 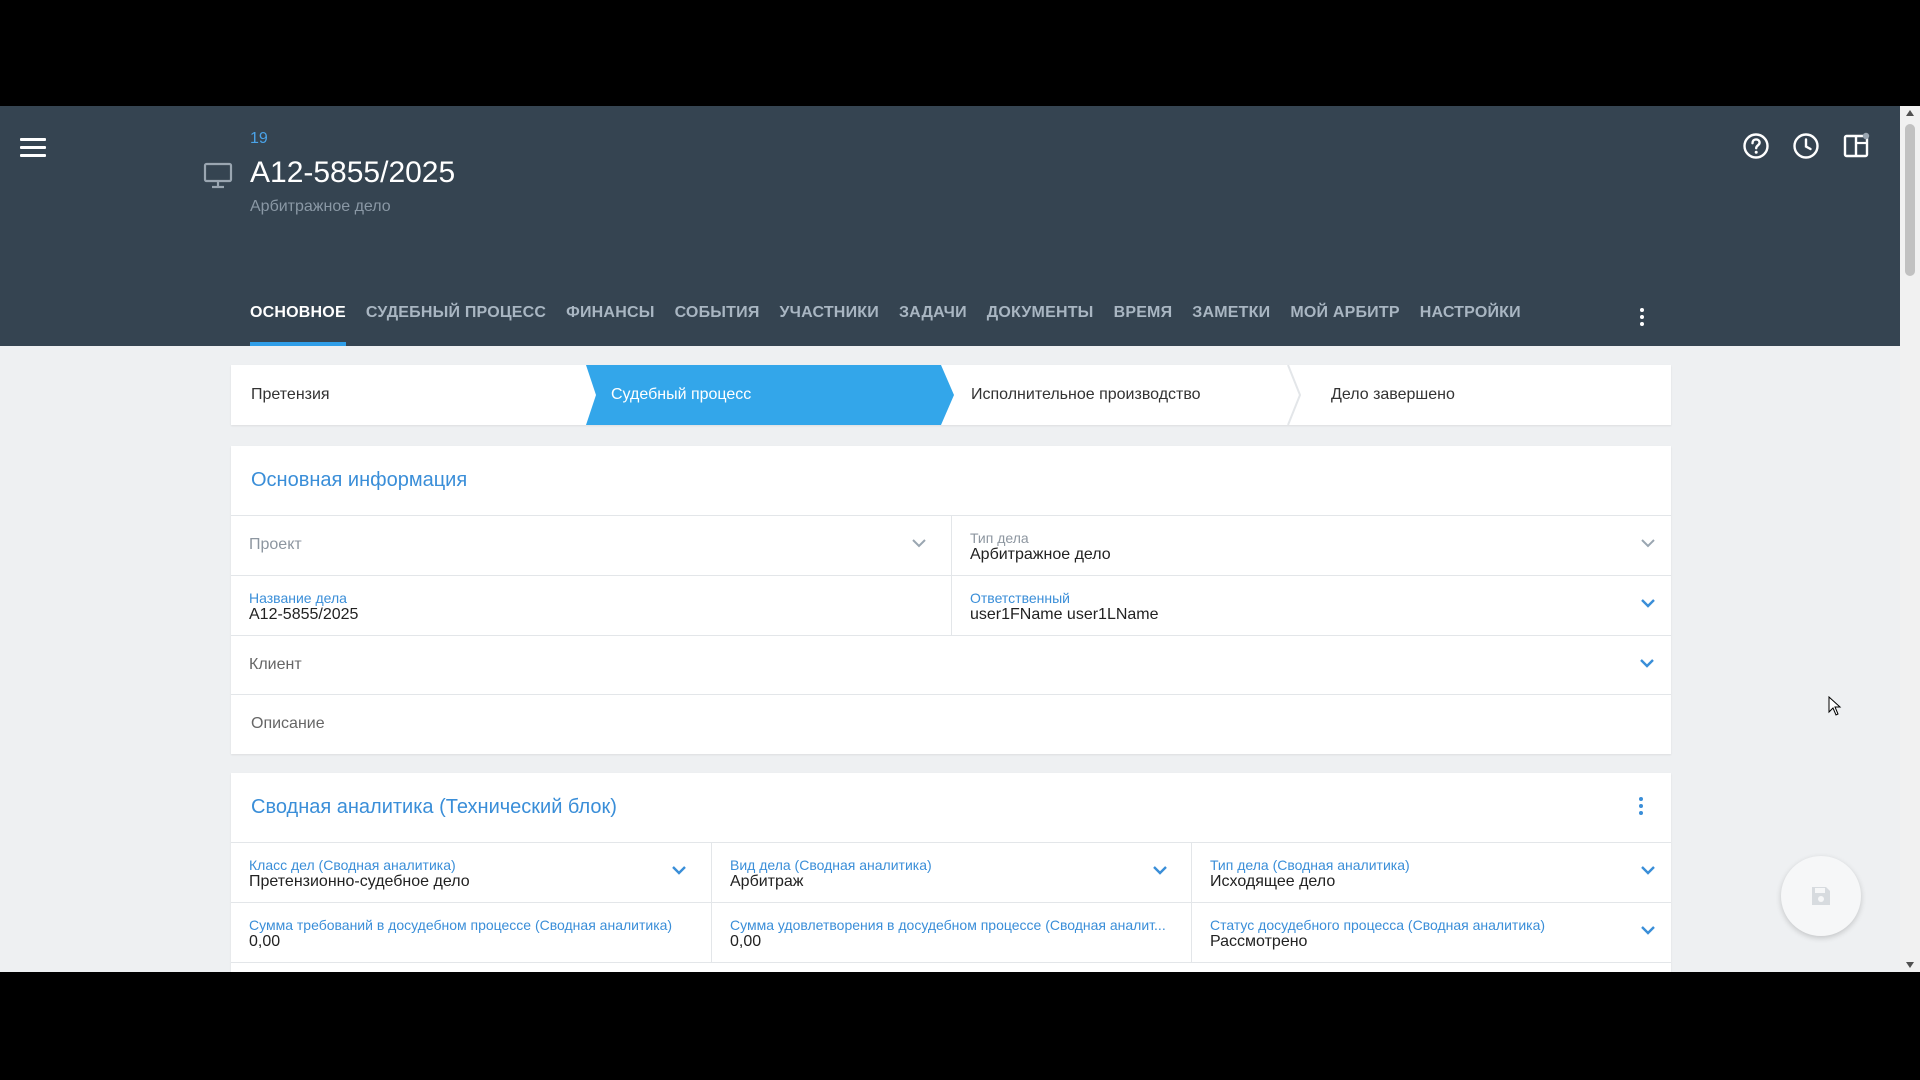 What do you see at coordinates (320, 206) in the screenshot?
I see `case-subtitle: Арбитражное дело` at bounding box center [320, 206].